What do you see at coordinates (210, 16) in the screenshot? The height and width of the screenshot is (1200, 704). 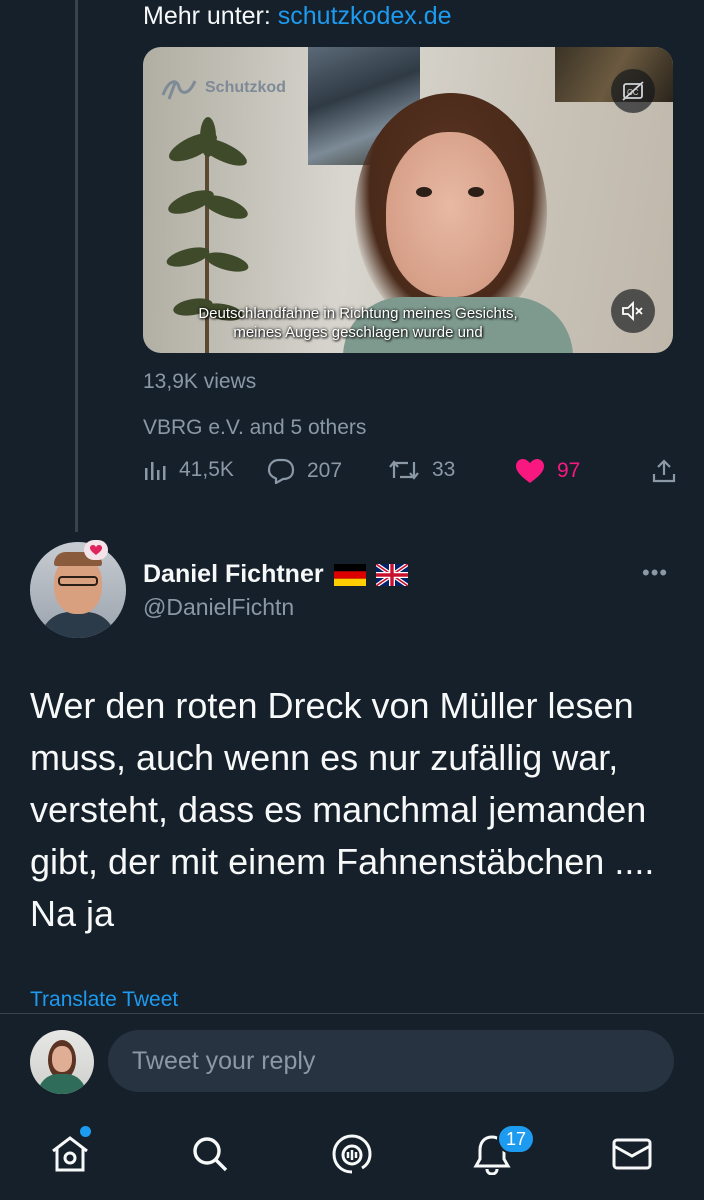 I see `more-info-prefix: Mehr unter:` at bounding box center [210, 16].